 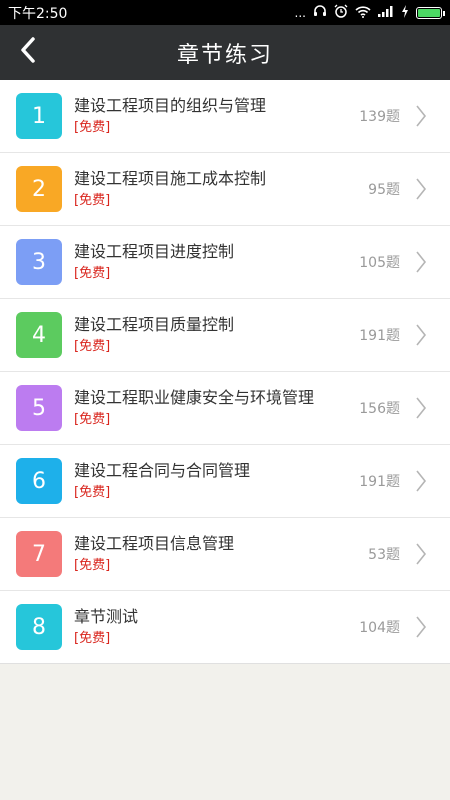 I want to click on chapter-row-1: 1 建设工程项目的组织与管理 [免费] 139题, so click(x=225, y=116).